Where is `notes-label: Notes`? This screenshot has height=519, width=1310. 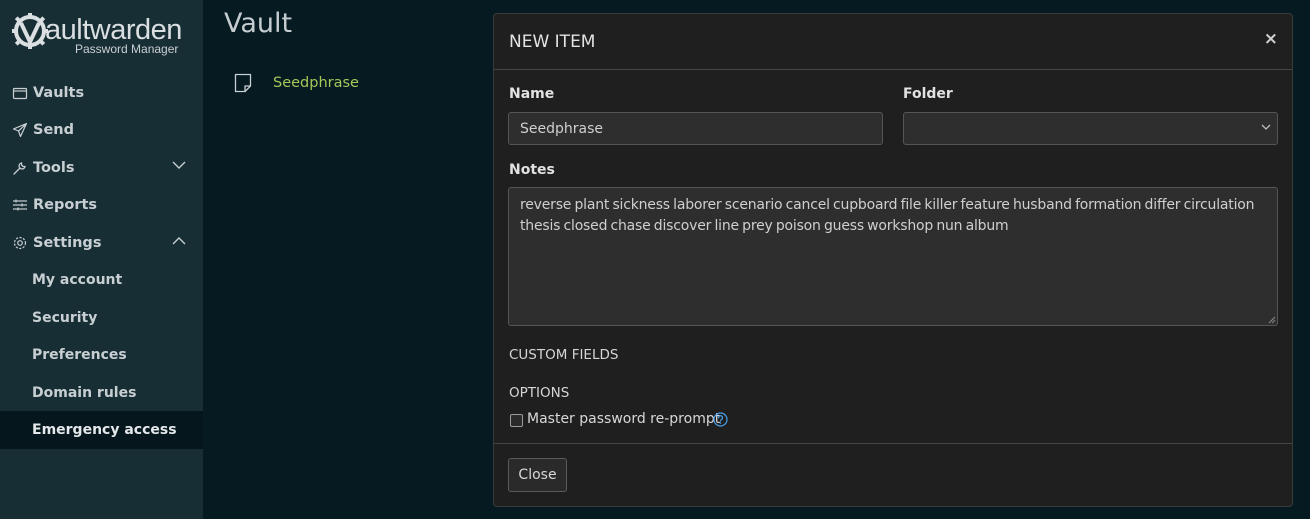 notes-label: Notes is located at coordinates (532, 170).